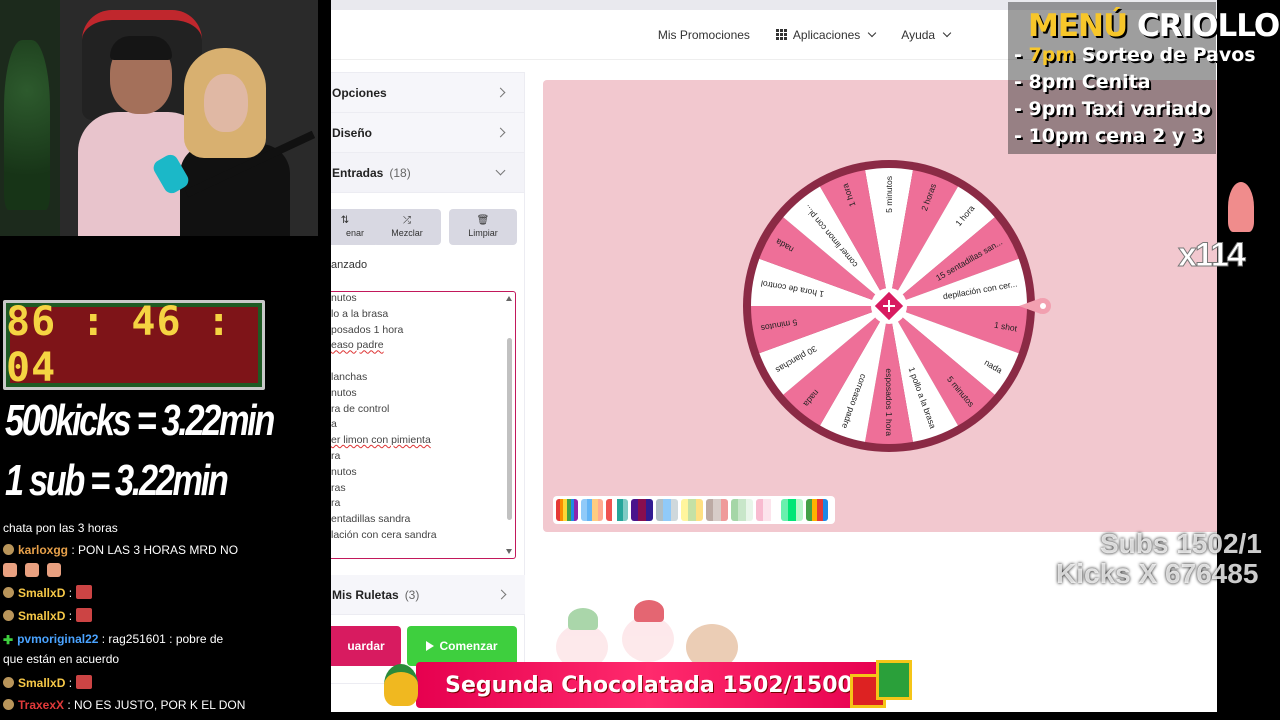 This screenshot has width=1280, height=720. I want to click on timer-value: 86 : 46 : 04, so click(119, 345).